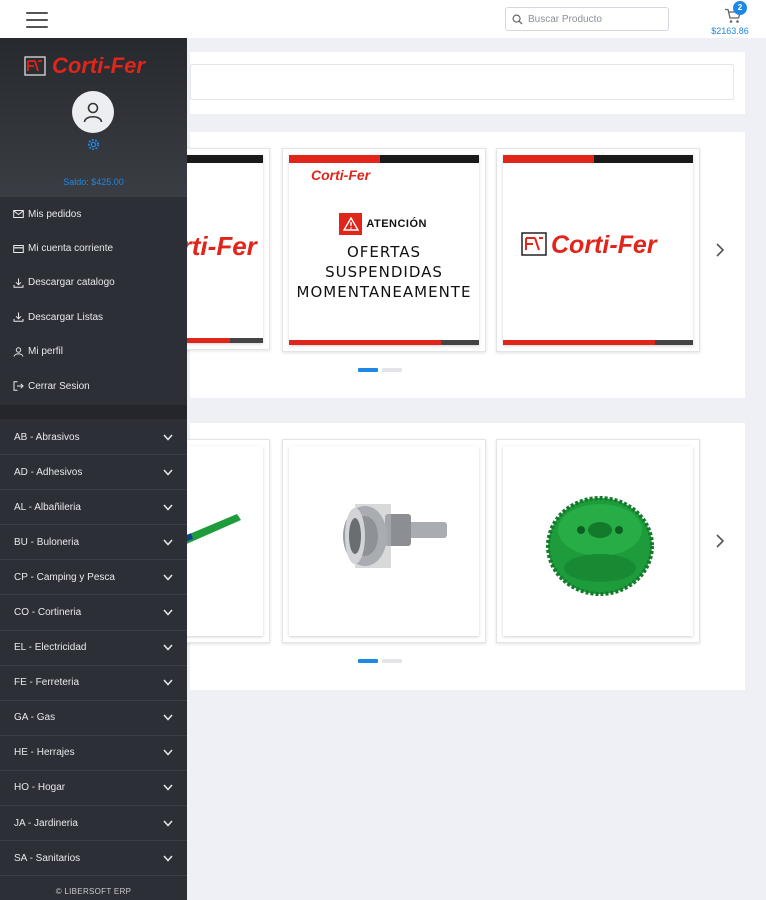  Describe the element at coordinates (64, 577) in the screenshot. I see `category-label: CP - Camping y Pesca` at that location.